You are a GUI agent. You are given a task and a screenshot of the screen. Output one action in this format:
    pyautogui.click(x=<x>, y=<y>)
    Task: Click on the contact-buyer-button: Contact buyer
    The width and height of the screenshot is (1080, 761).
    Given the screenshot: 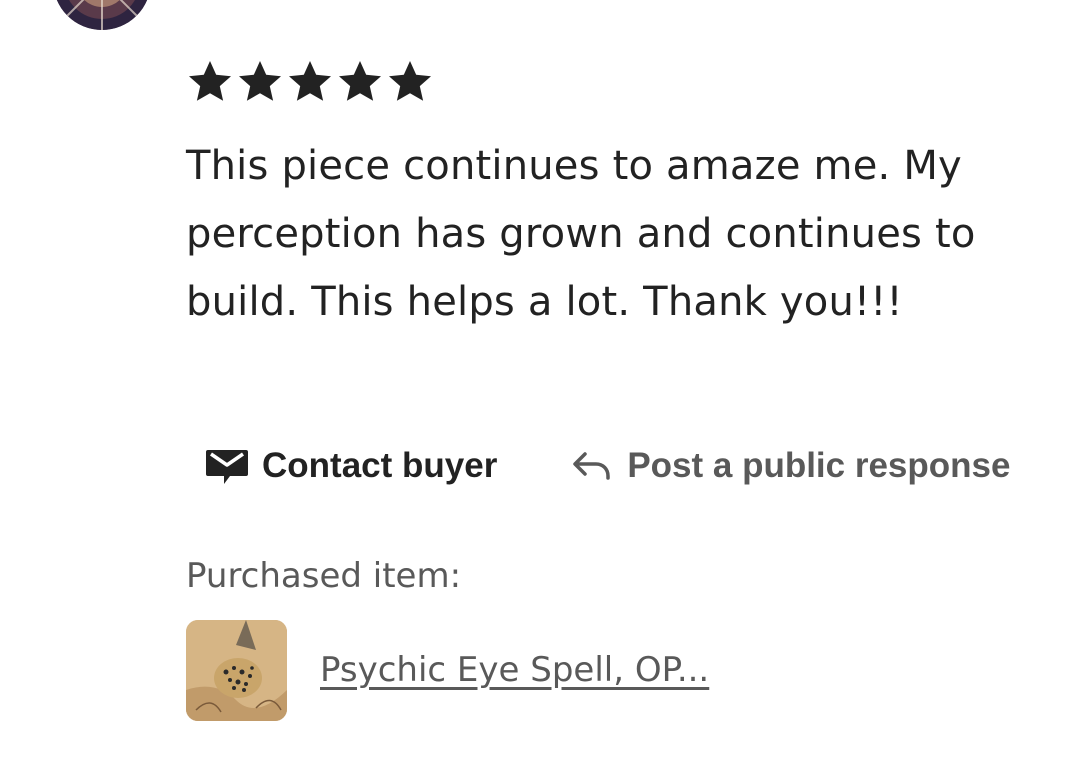 What is the action you would take?
    pyautogui.click(x=351, y=466)
    